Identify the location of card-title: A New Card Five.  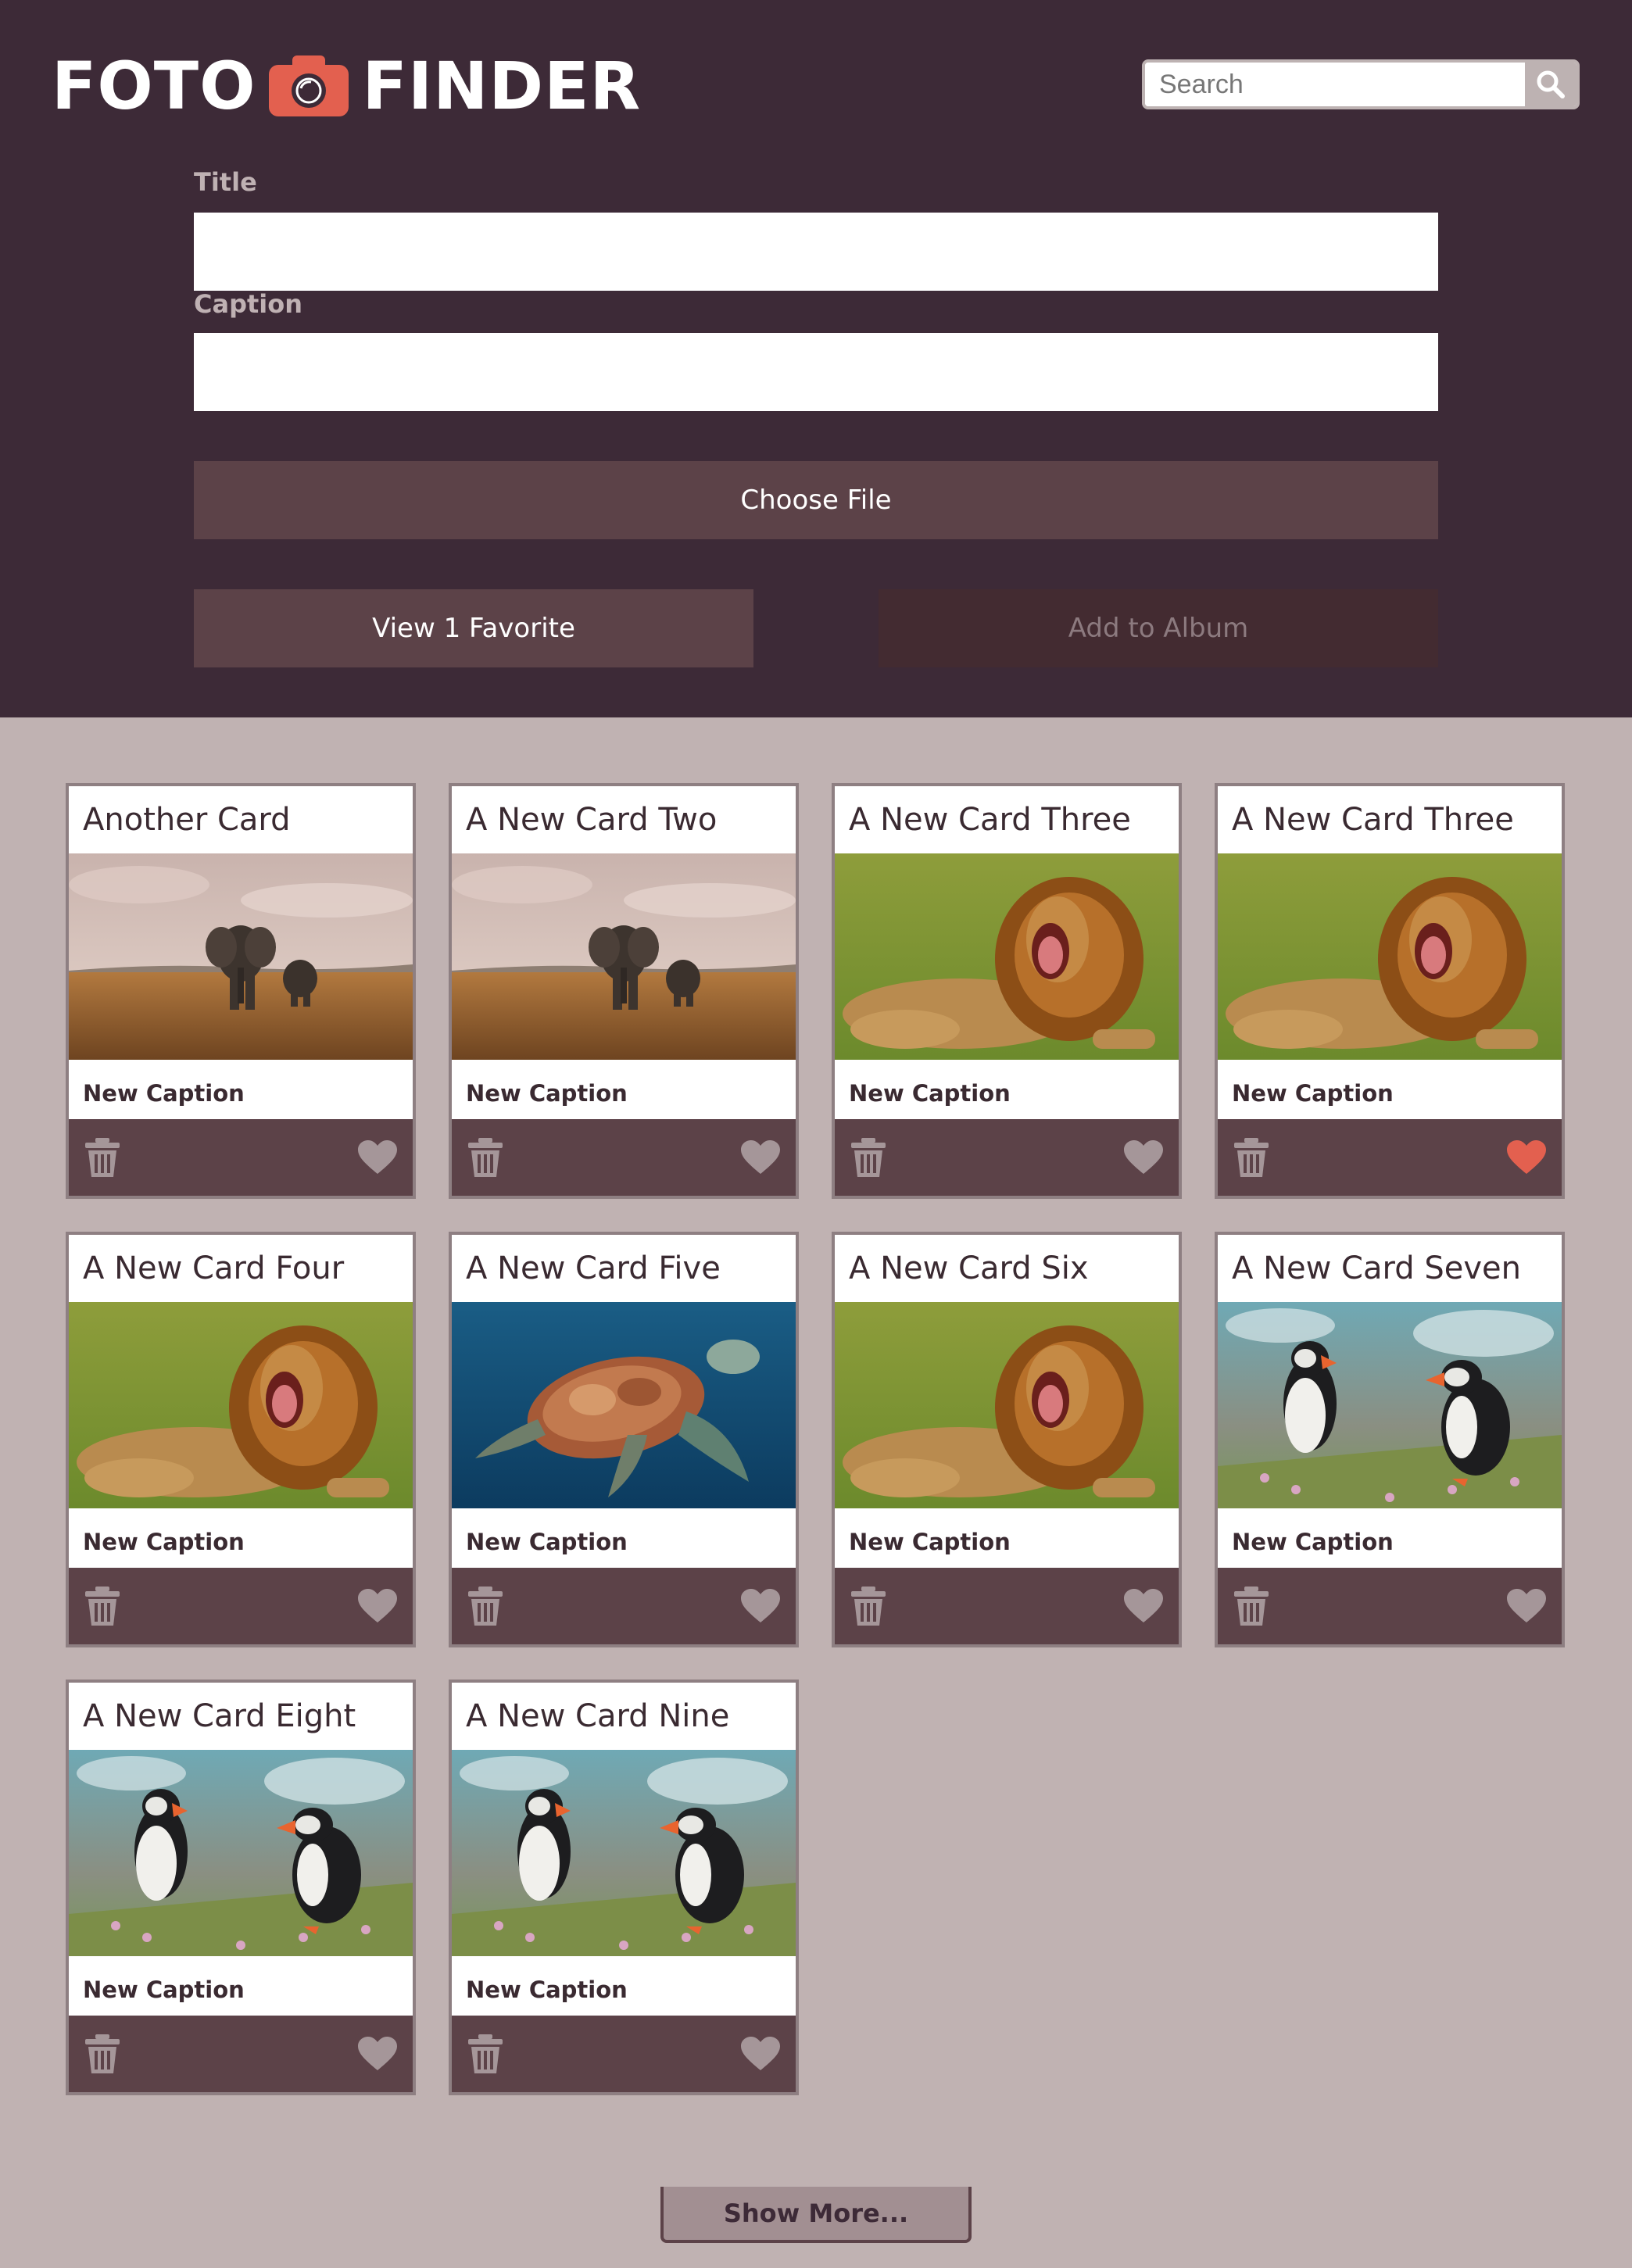
(624, 1268).